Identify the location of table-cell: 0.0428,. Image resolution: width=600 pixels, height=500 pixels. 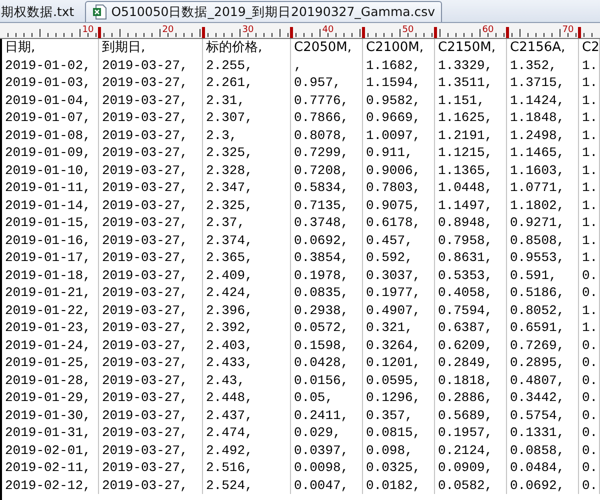
(327, 363).